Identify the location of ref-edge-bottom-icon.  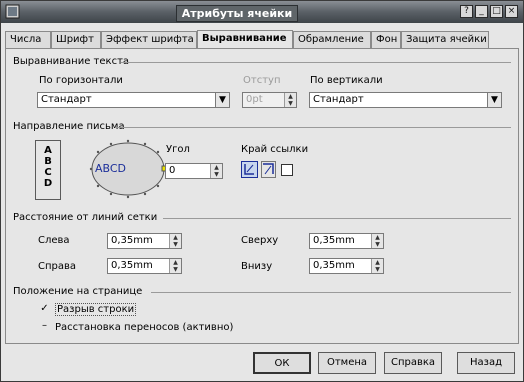
(249, 169).